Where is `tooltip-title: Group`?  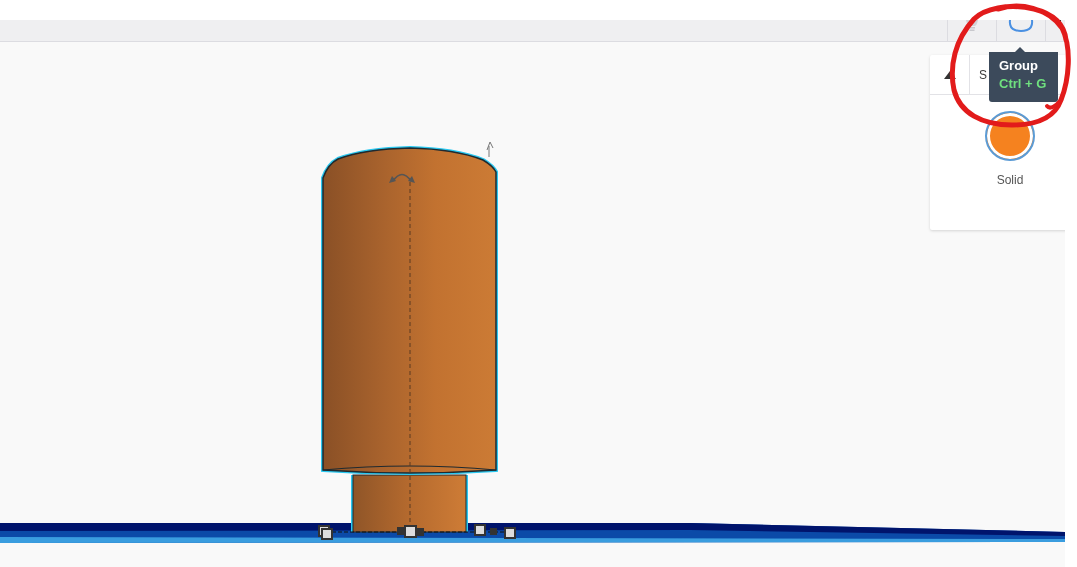 tooltip-title: Group is located at coordinates (1019, 66).